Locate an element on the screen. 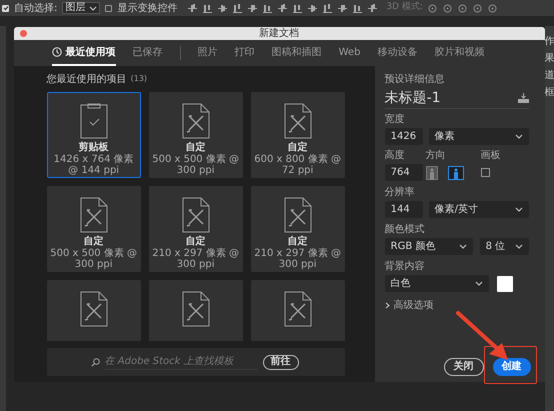 The width and height of the screenshot is (554, 411). bit-depth-select: 8 位 is located at coordinates (504, 246).